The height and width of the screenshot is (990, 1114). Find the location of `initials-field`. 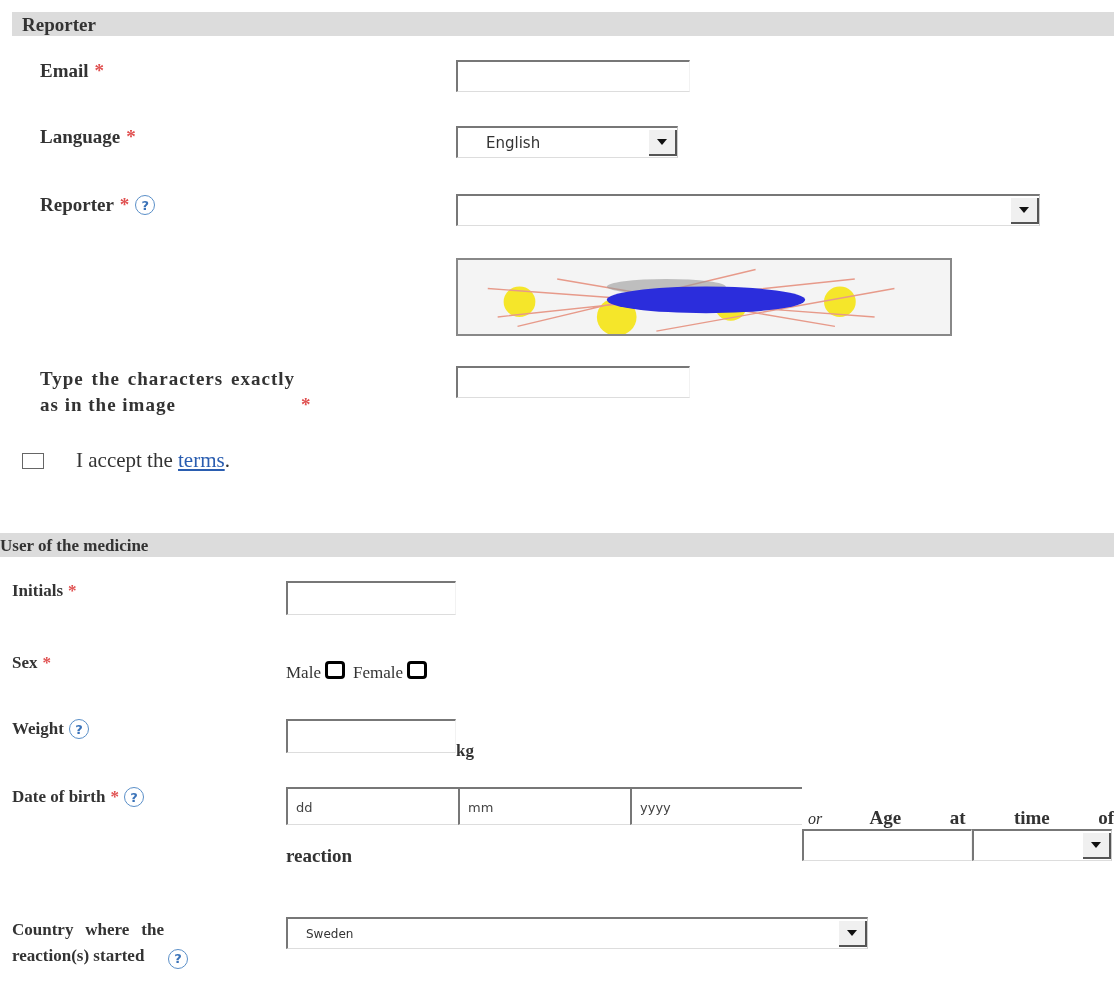

initials-field is located at coordinates (371, 598).